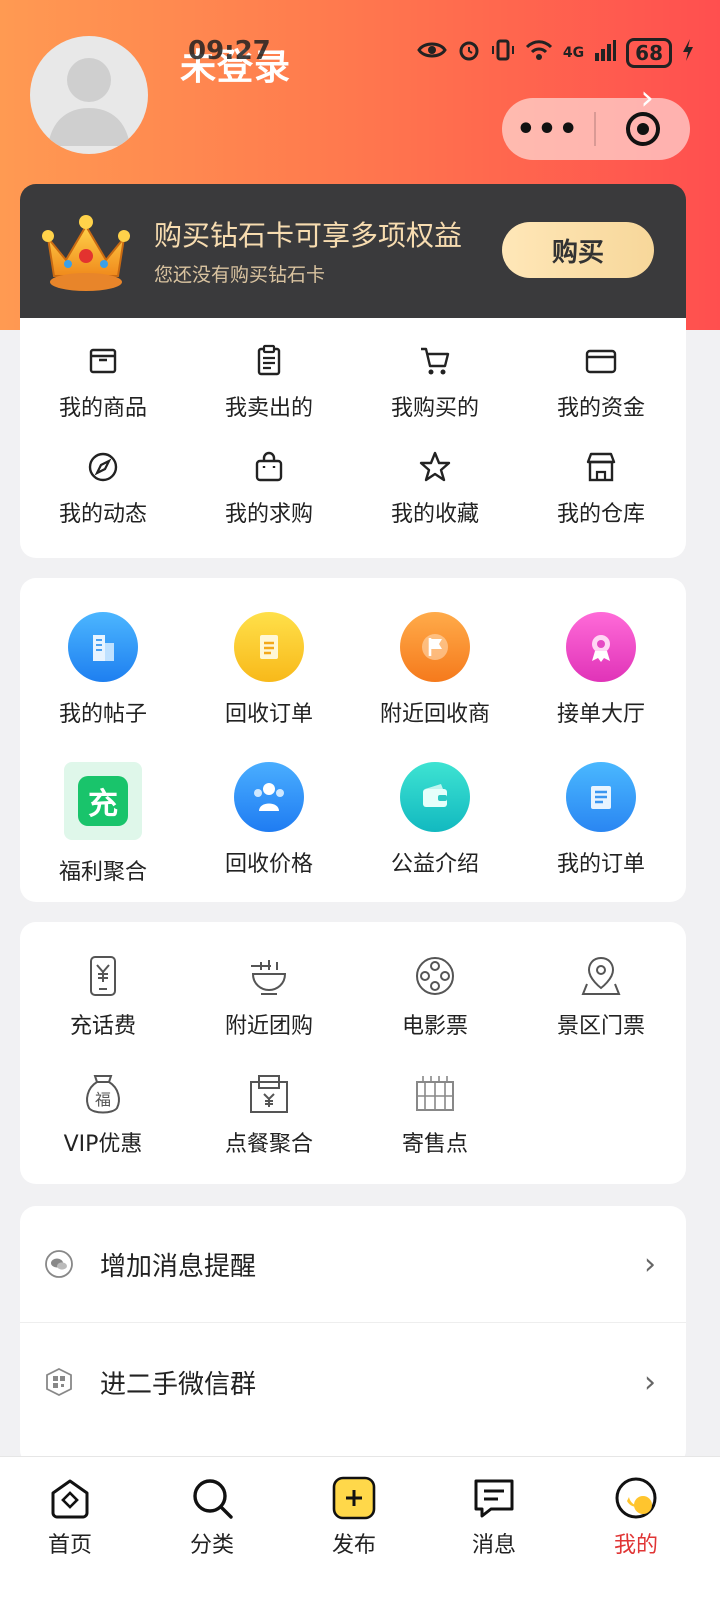 This screenshot has width=720, height=1600. Describe the element at coordinates (269, 383) in the screenshot. I see `menu-sold: 我卖出的` at that location.